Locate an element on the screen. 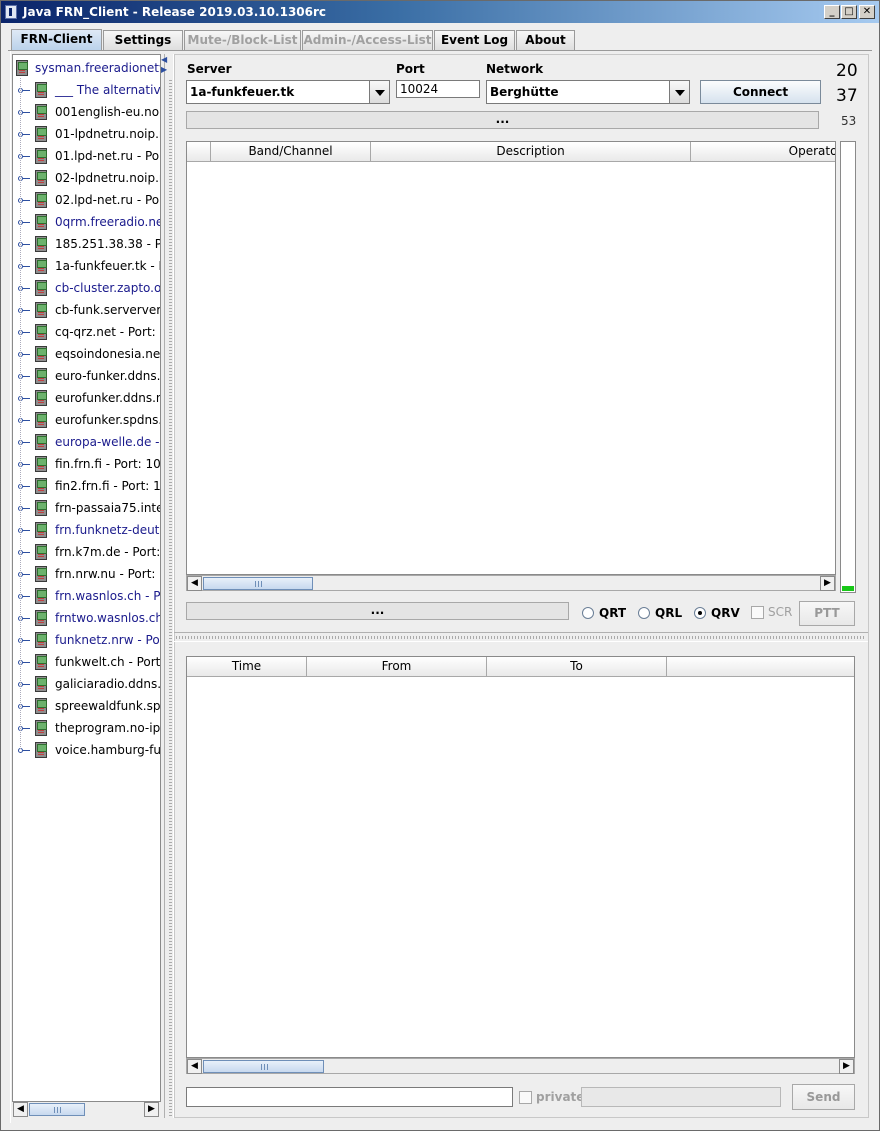 The image size is (880, 1131). private-checkbox is located at coordinates (525, 1097).